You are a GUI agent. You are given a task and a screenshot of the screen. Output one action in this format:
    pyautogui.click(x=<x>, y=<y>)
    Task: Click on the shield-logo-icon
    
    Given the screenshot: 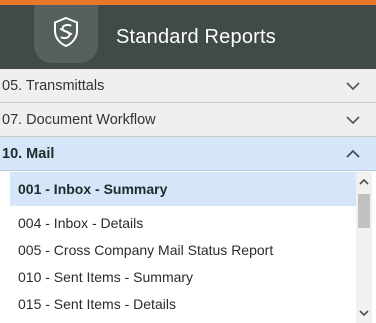 What is the action you would take?
    pyautogui.click(x=66, y=34)
    